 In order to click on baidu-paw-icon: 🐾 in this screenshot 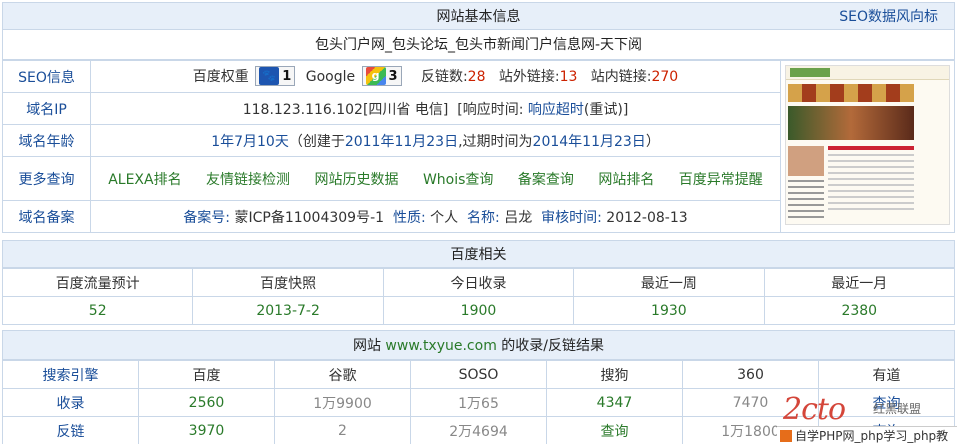, I will do `click(269, 75)`.